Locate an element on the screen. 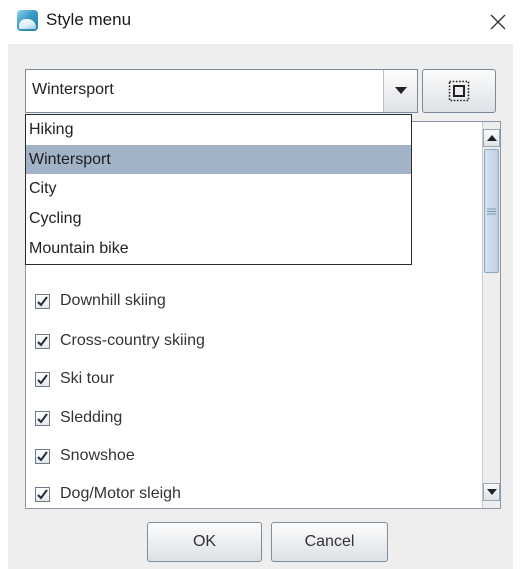  style-combobox: Wintersport is located at coordinates (221, 91).